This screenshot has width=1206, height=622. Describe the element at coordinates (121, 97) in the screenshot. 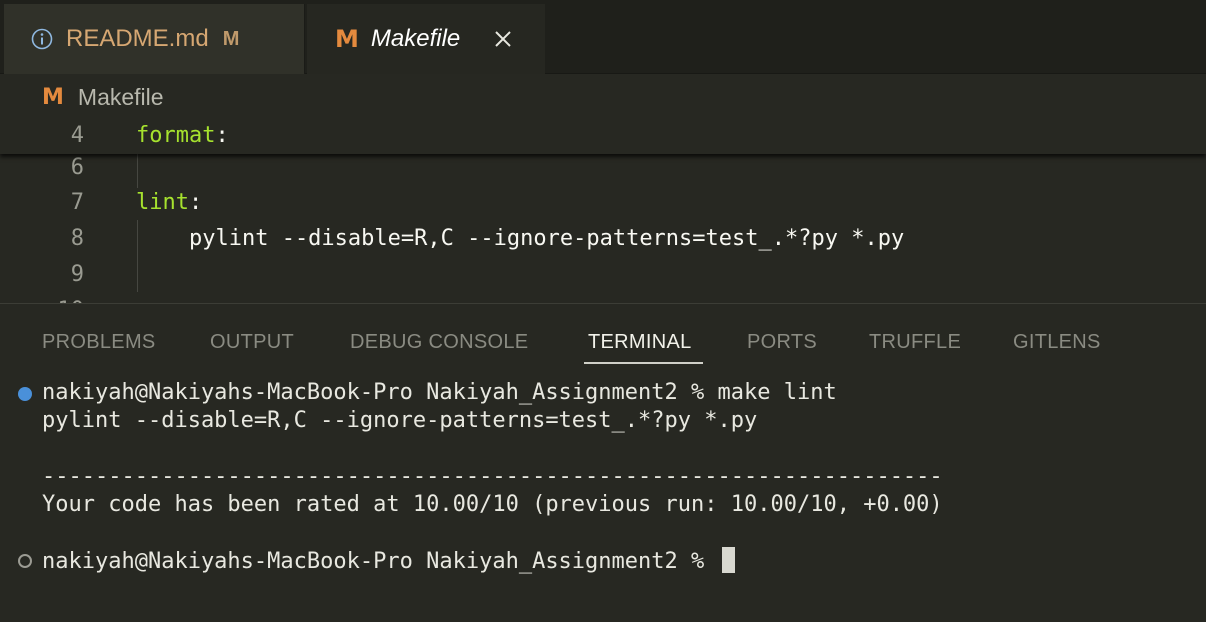

I see `breadcrumb-item-makefile: Makefile` at that location.